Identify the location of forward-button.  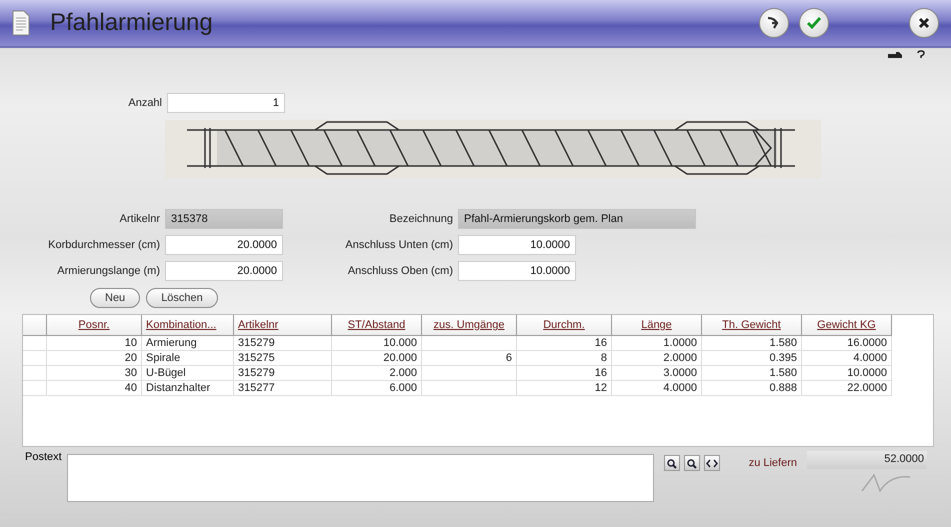
(774, 23).